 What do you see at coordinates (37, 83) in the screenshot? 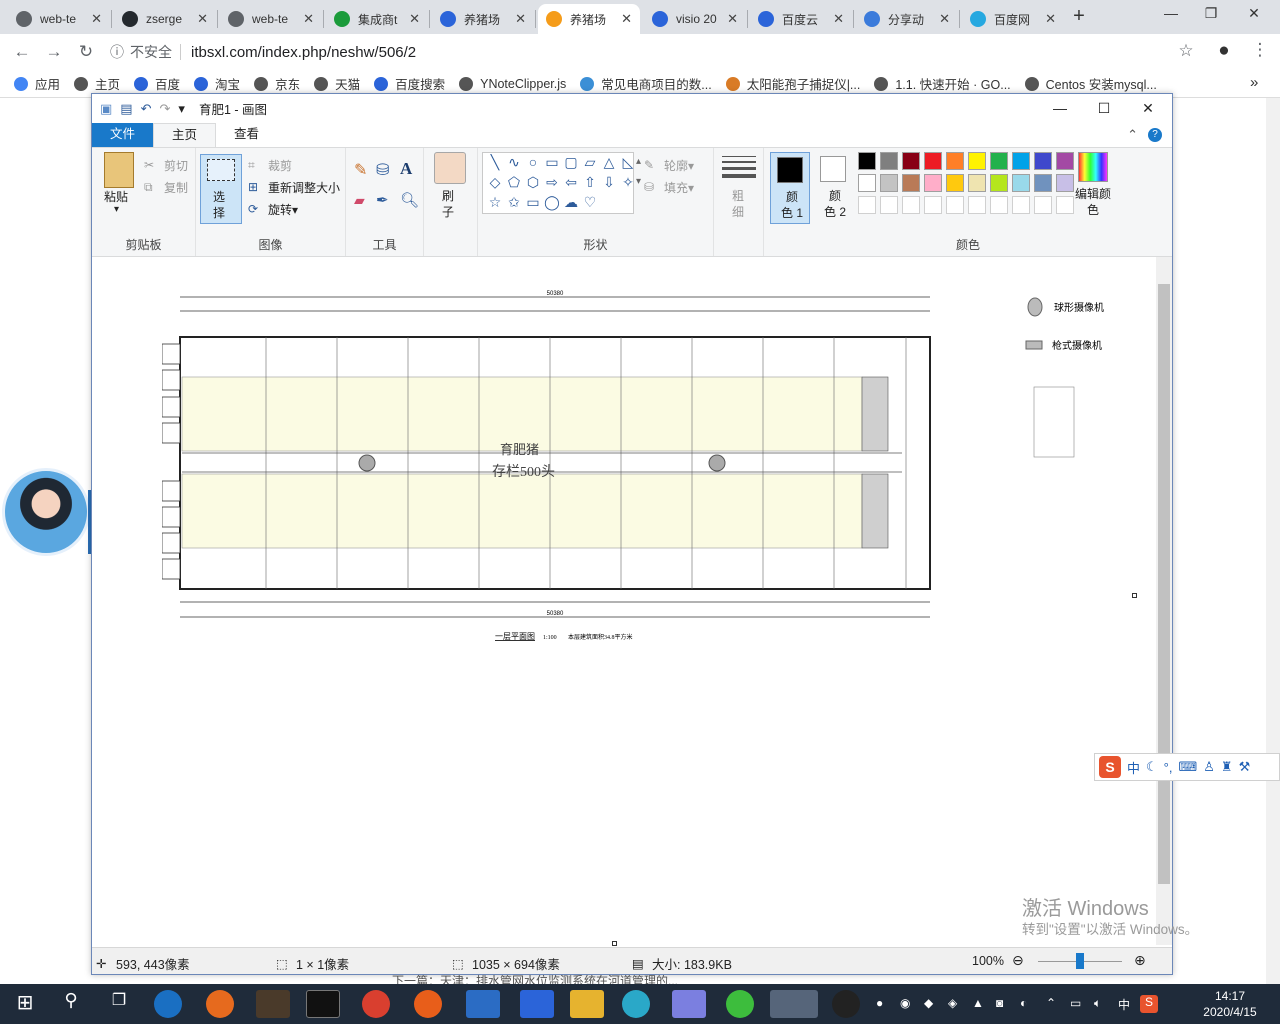
I see `bookmark-item: 应用` at bounding box center [37, 83].